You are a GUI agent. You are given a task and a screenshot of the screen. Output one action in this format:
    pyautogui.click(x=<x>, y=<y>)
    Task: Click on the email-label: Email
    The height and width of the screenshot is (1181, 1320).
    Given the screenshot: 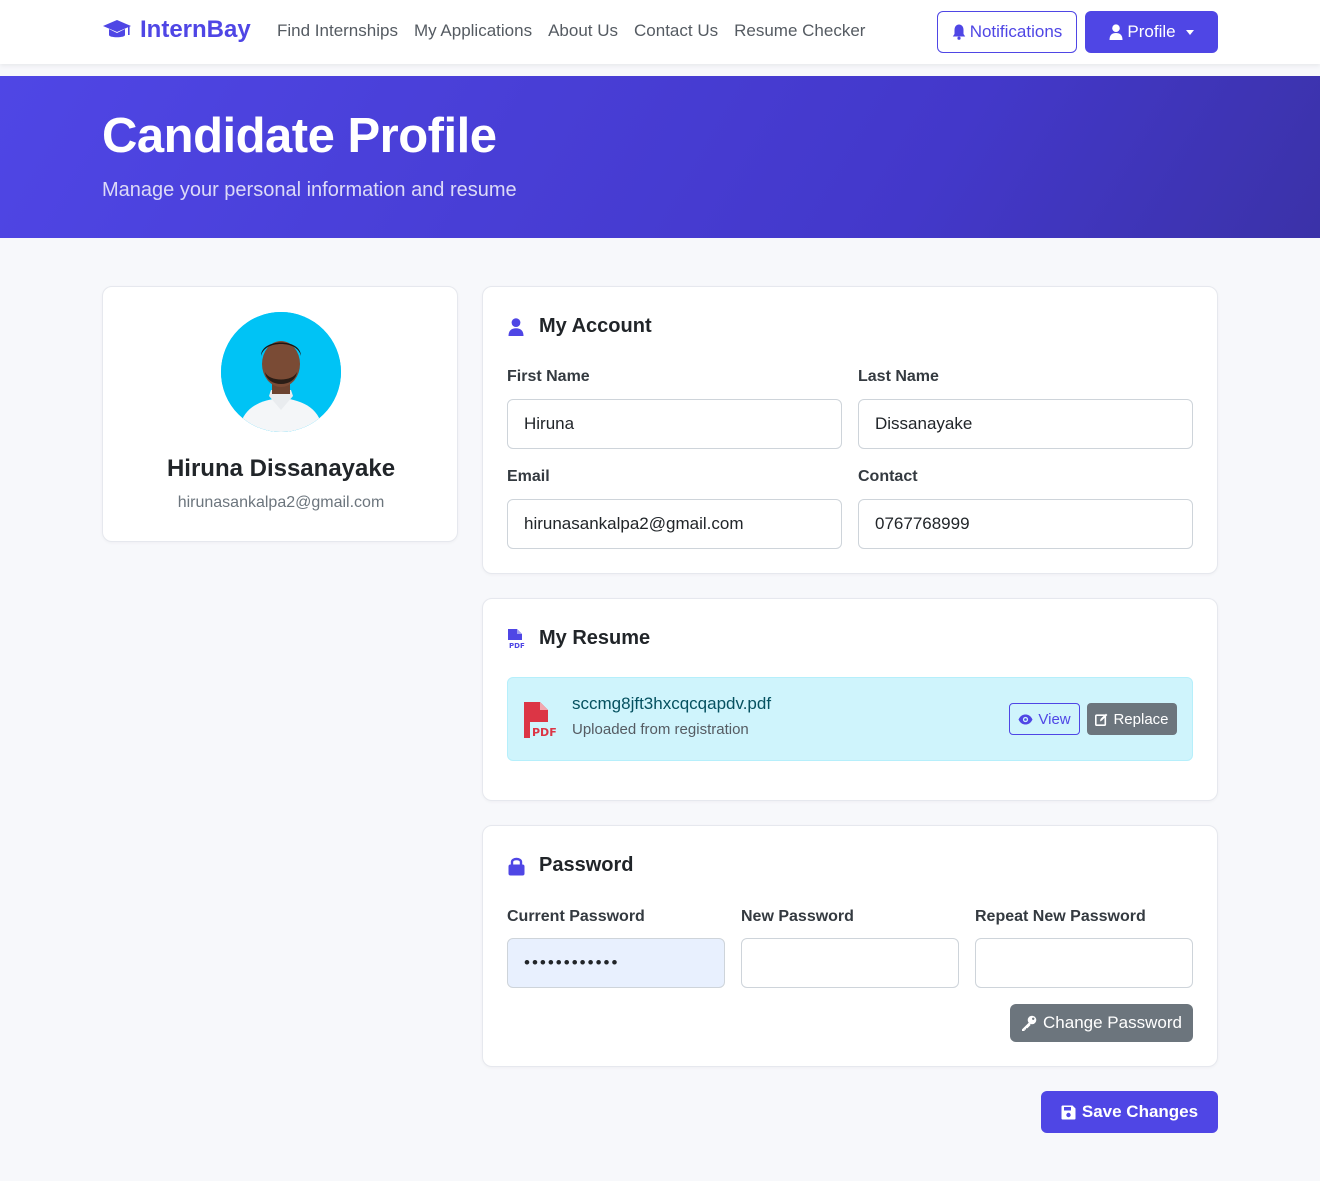 What is the action you would take?
    pyautogui.click(x=528, y=476)
    